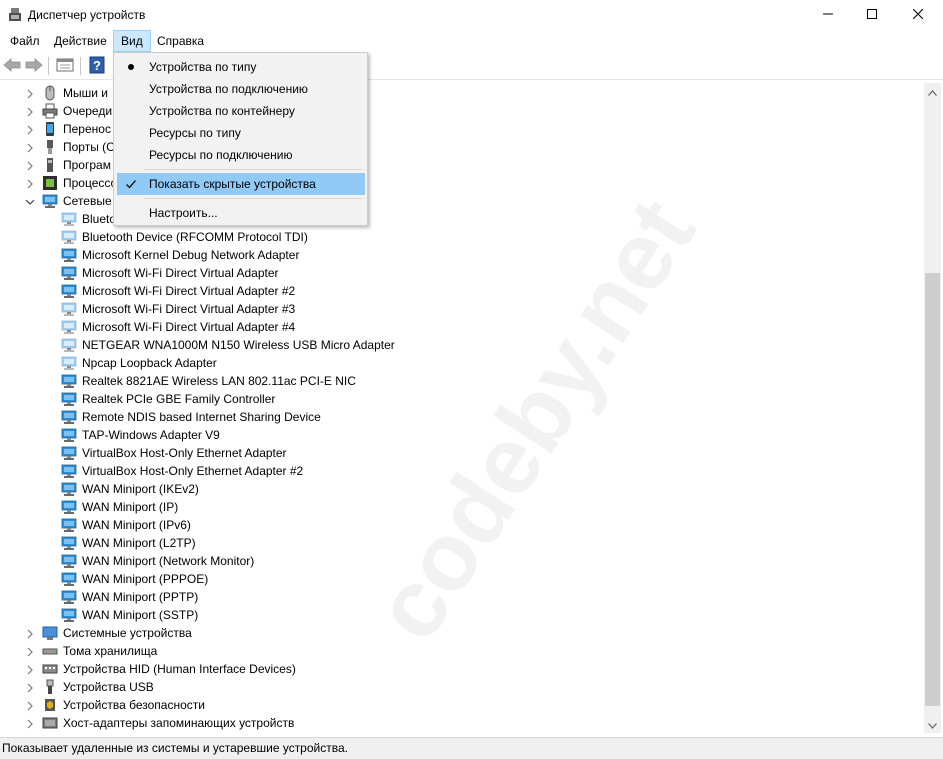 This screenshot has width=943, height=759. Describe the element at coordinates (228, 89) in the screenshot. I see `view-menu-item-label: Устройства по подключению` at that location.